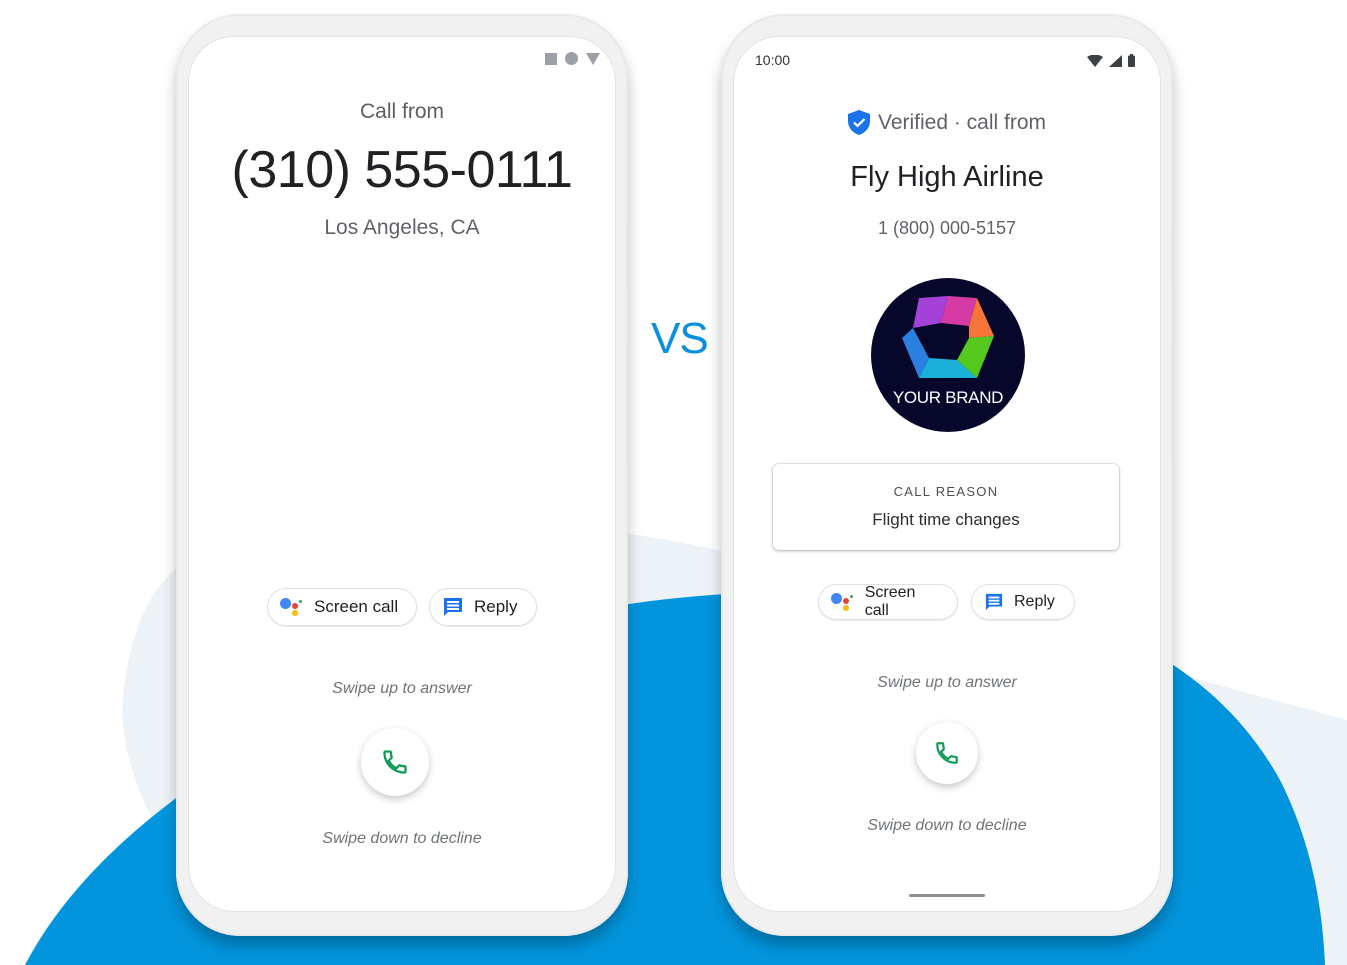 This screenshot has width=1347, height=965. I want to click on brand-logo: YOUR BRAND, so click(948, 355).